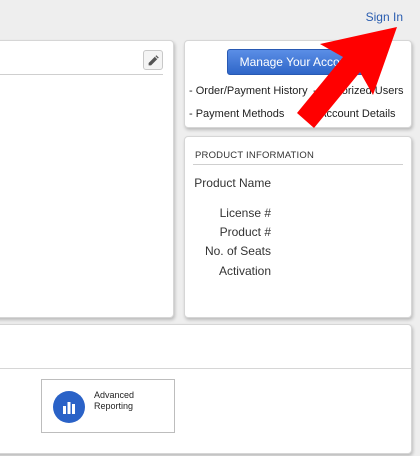 The height and width of the screenshot is (456, 420). I want to click on account-details-link: - Account Details, so click(354, 114).